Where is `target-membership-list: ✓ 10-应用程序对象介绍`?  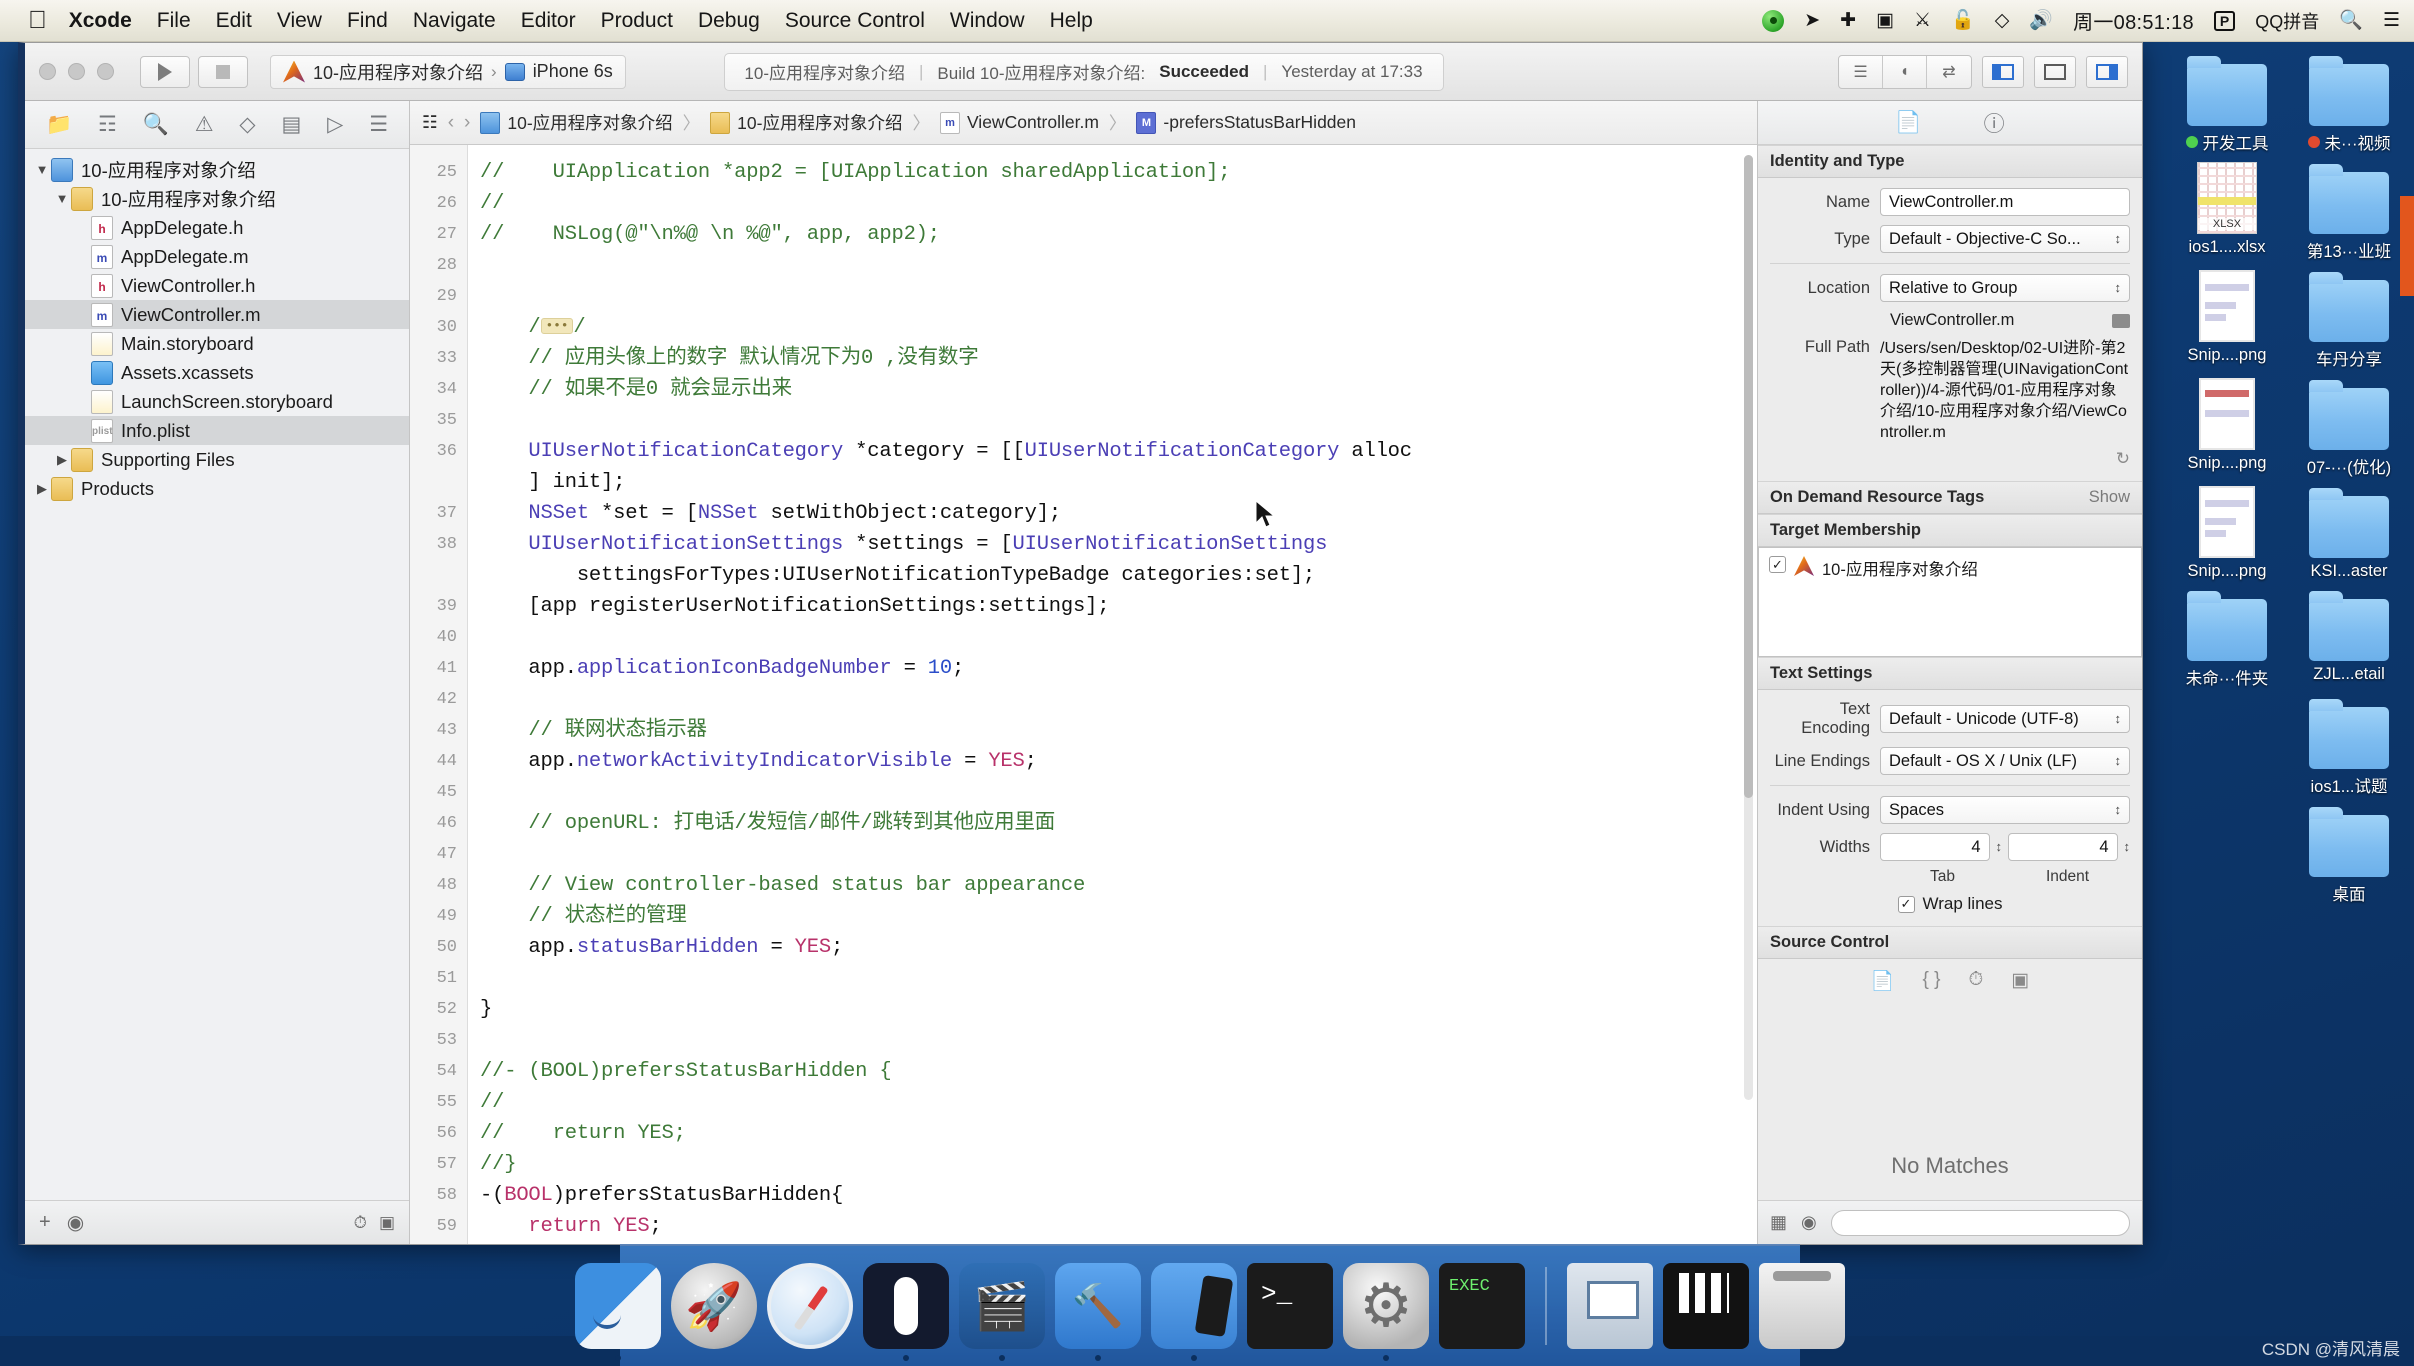
target-membership-list: ✓ 10-应用程序对象介绍 is located at coordinates (1950, 602).